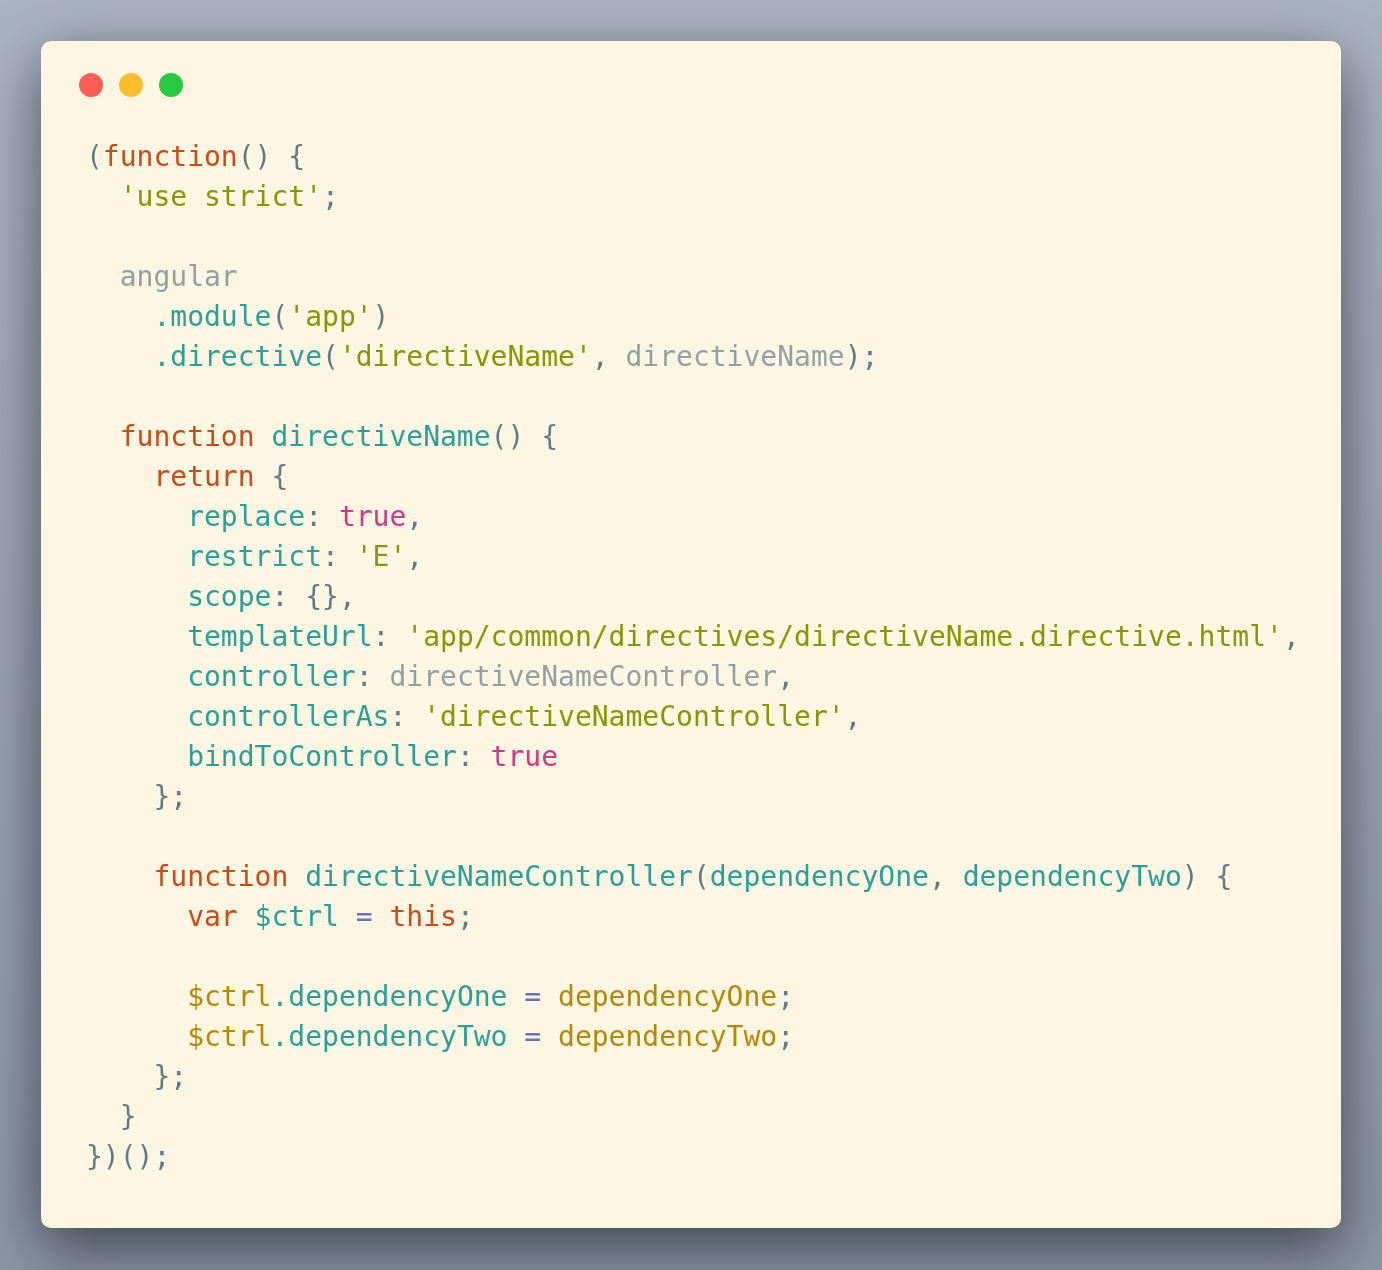 This screenshot has width=1382, height=1270. Describe the element at coordinates (491, 1036) in the screenshot. I see `code-line: $ctrl.dependencyTwo = dependencyTwo;` at that location.